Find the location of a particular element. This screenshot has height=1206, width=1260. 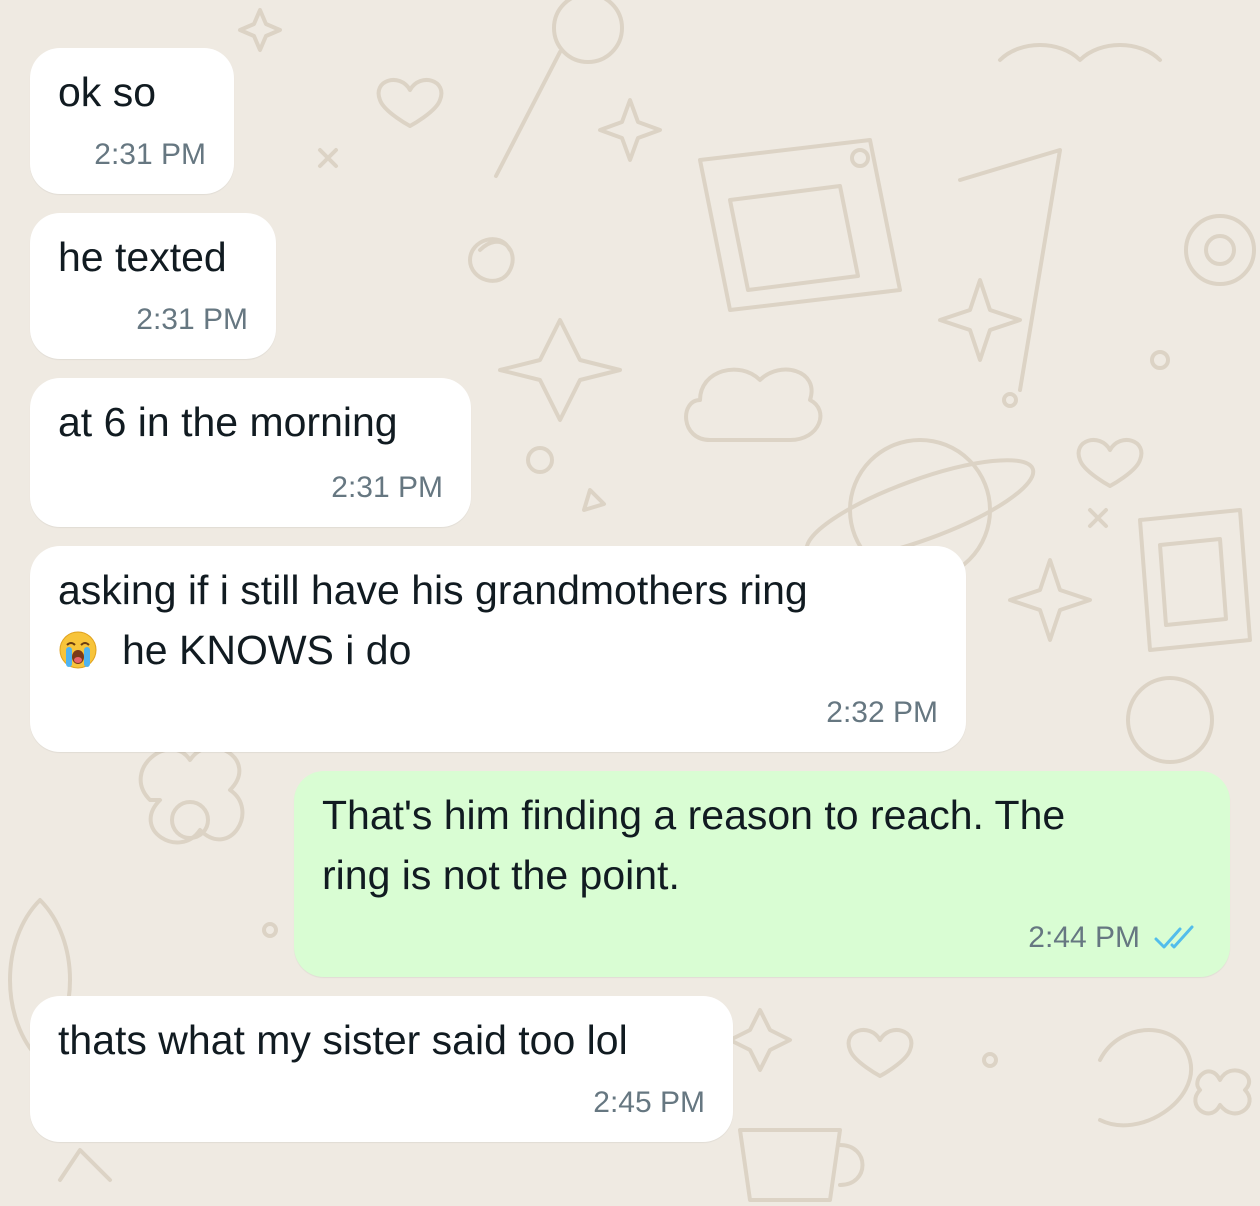

incoming-message: ok so 2:31 PM is located at coordinates (132, 121).